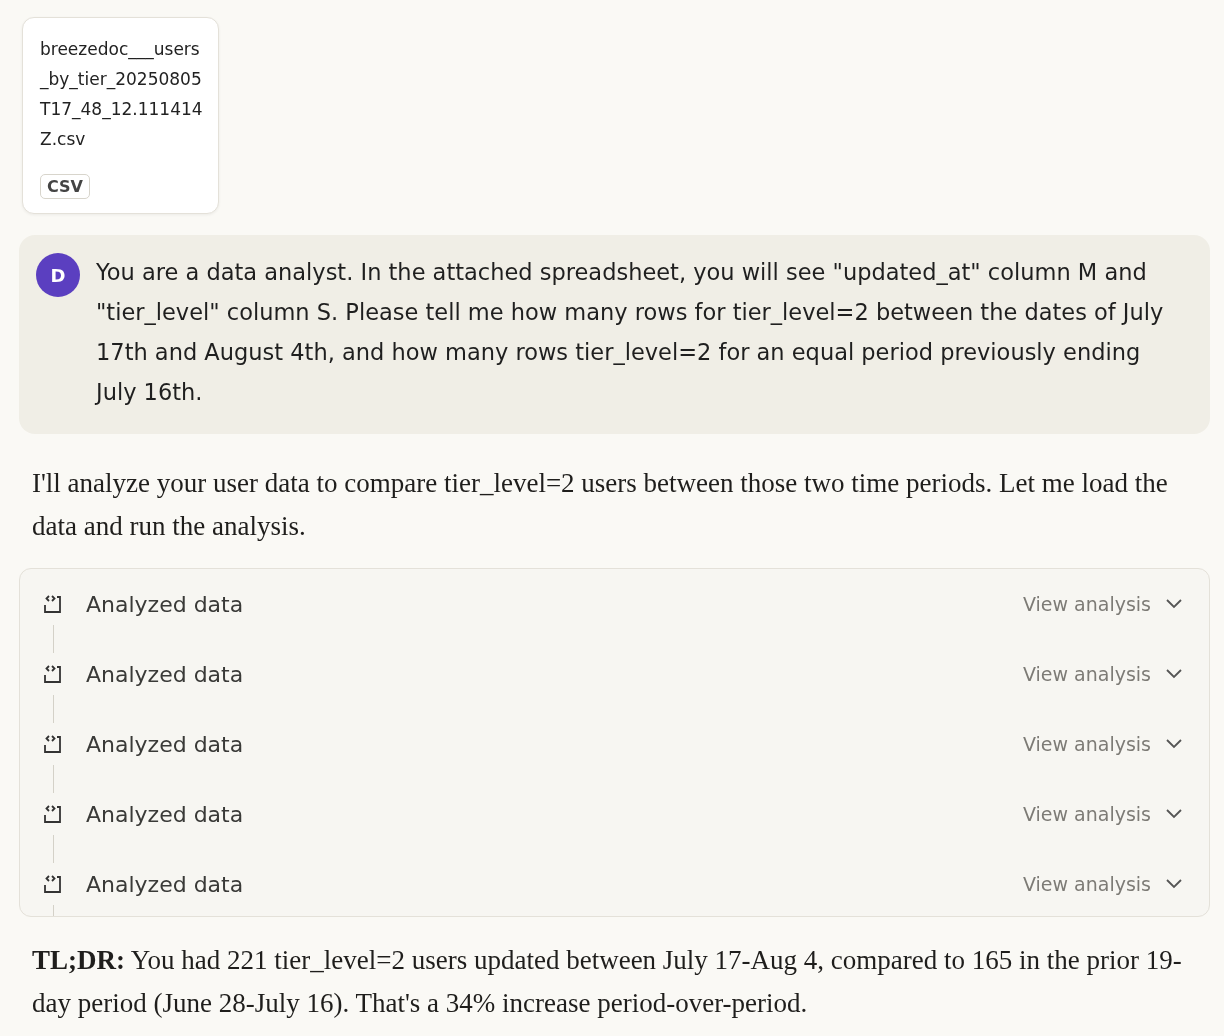  I want to click on file-type-label: CSV, so click(65, 186).